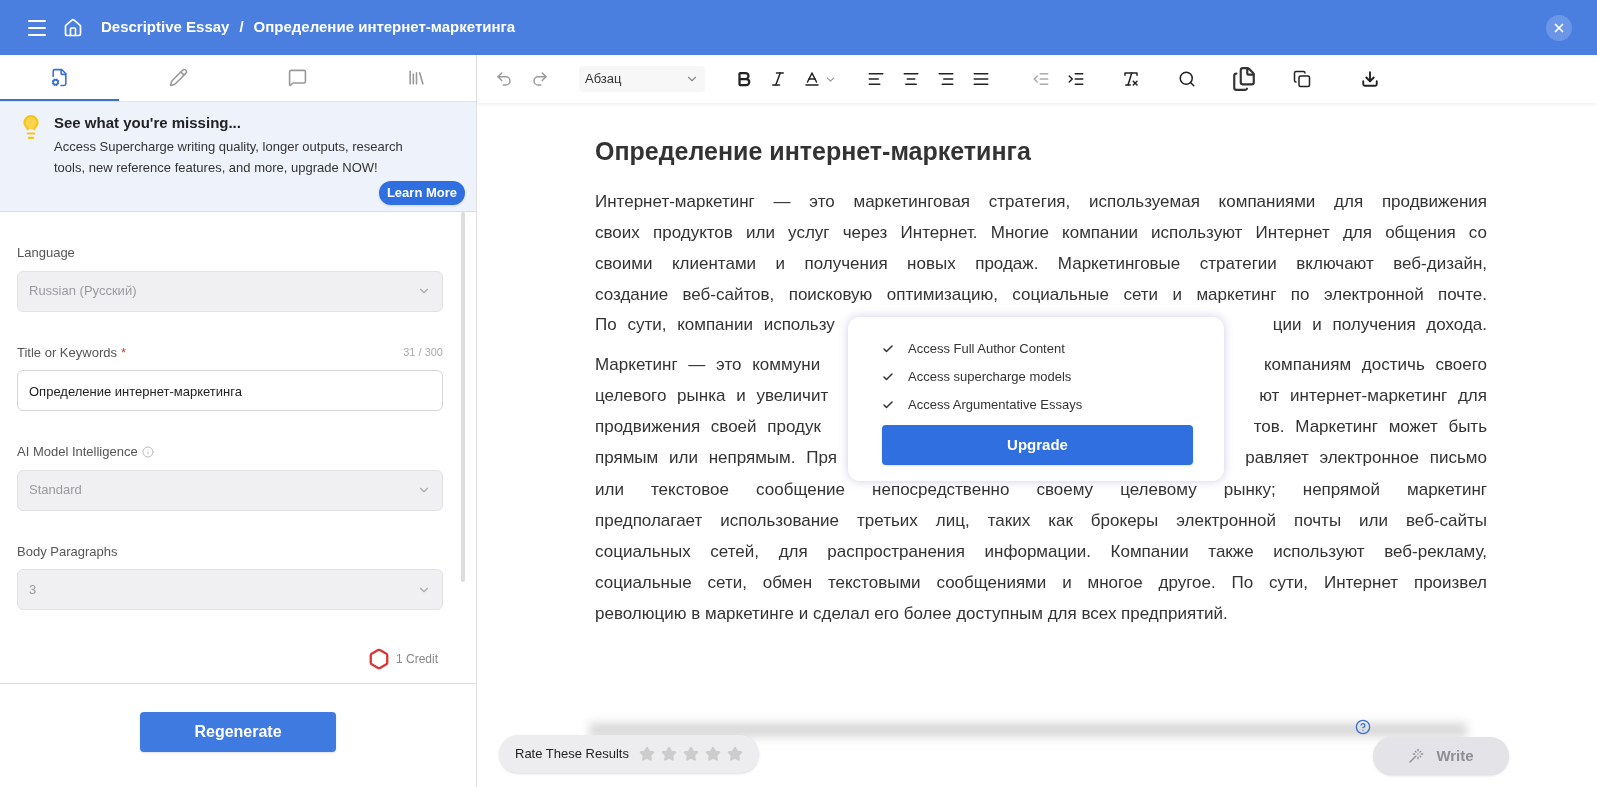  I want to click on settings-icon, so click(59, 77).